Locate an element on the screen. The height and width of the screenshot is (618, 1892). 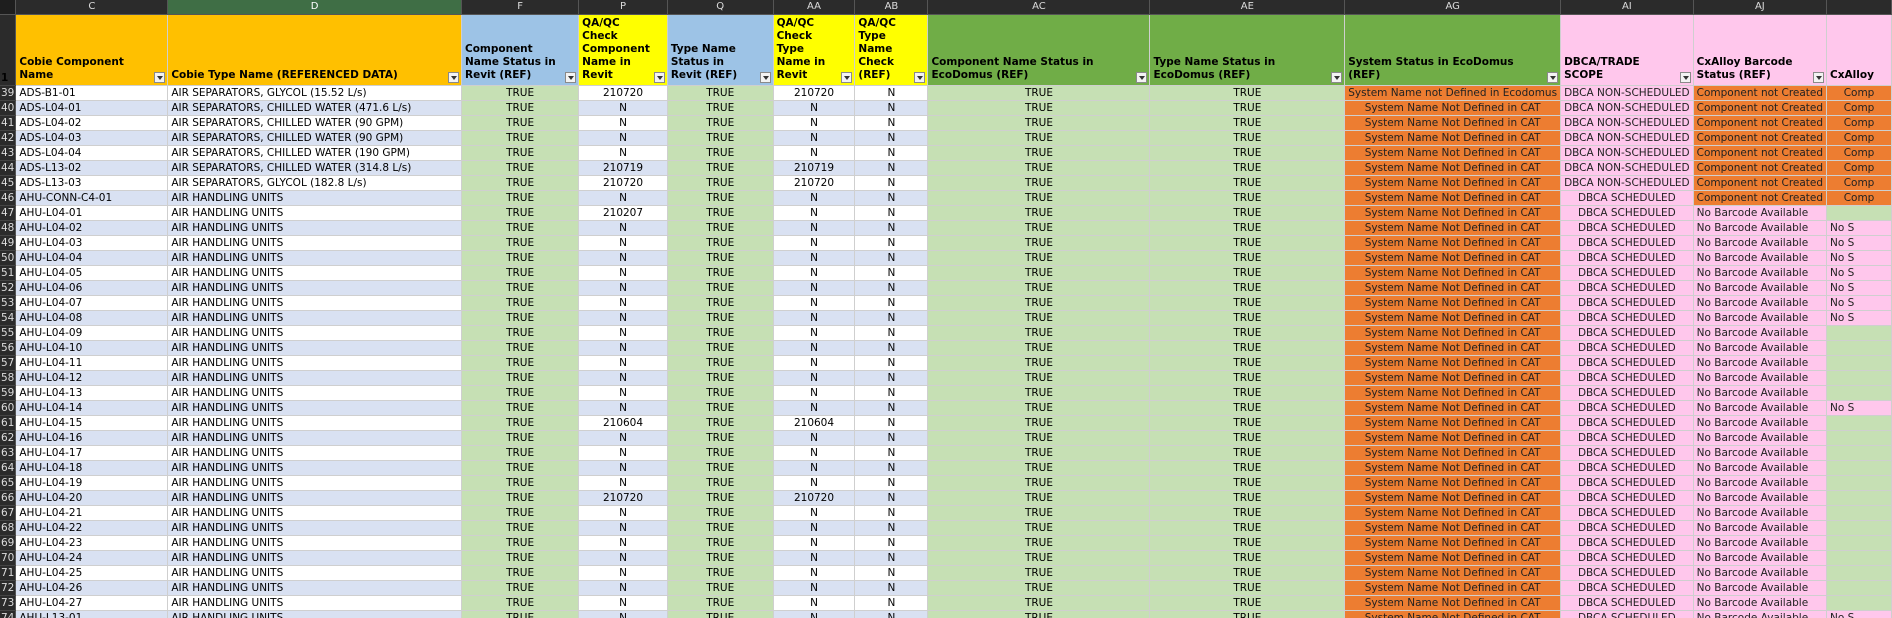
column-letter-aa: AA is located at coordinates (814, 7).